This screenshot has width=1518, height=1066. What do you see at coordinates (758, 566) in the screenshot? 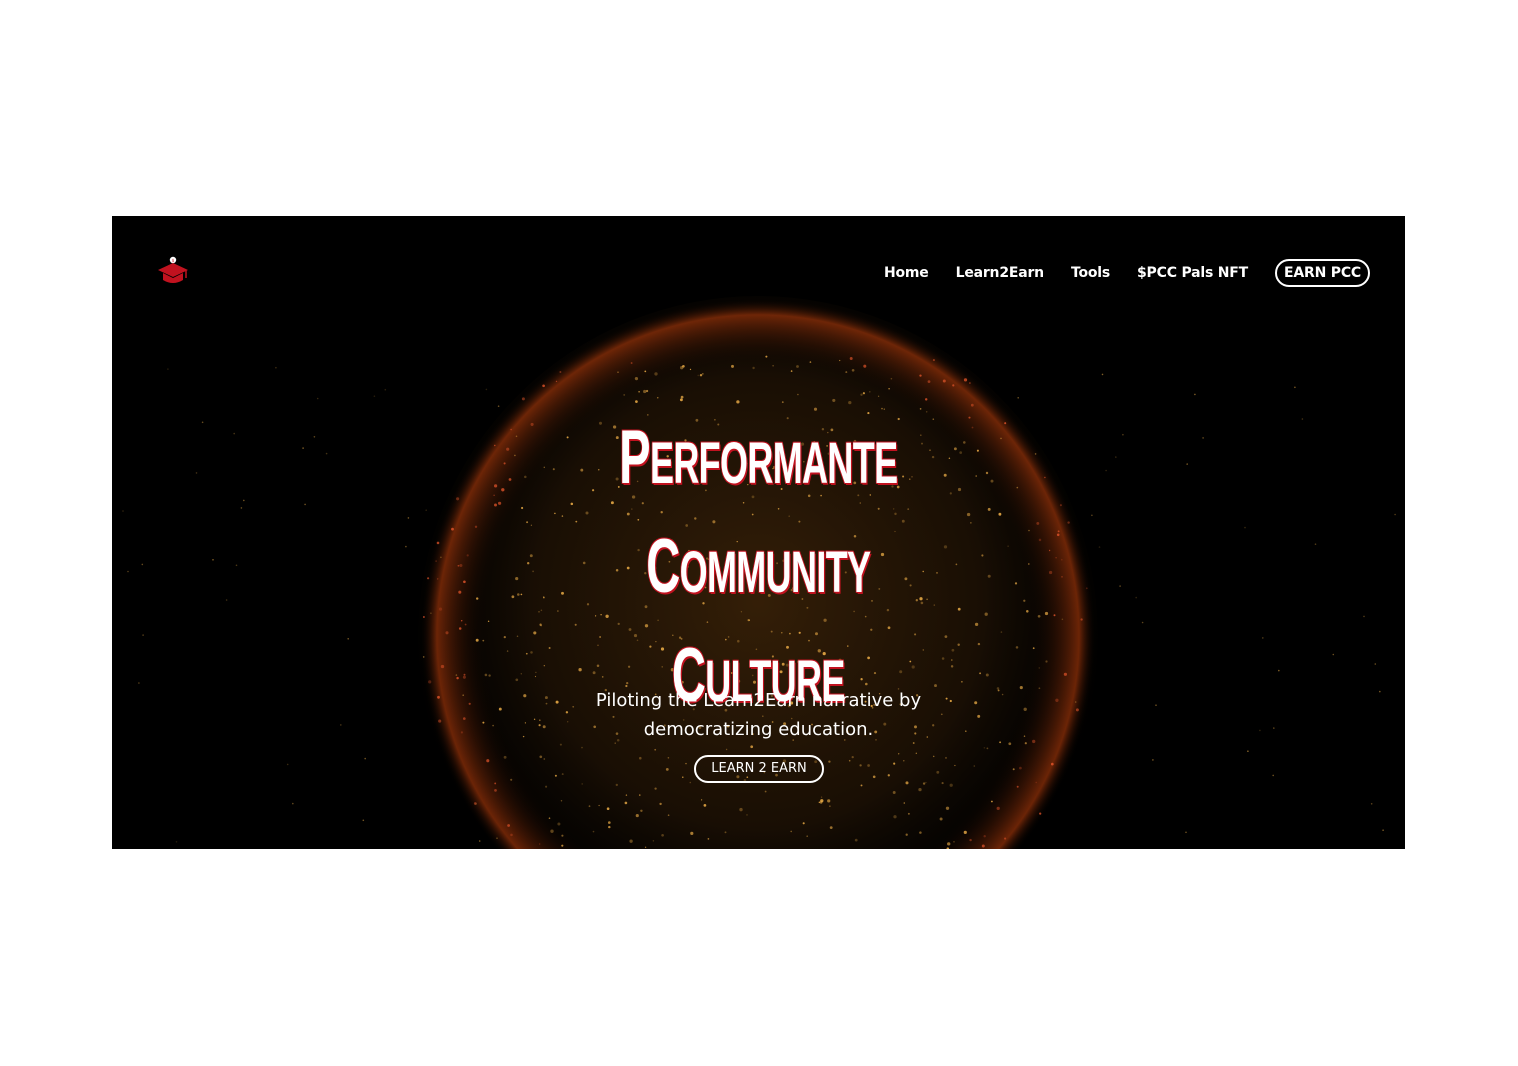
I see `headline-line-2: COMMUNITY` at bounding box center [758, 566].